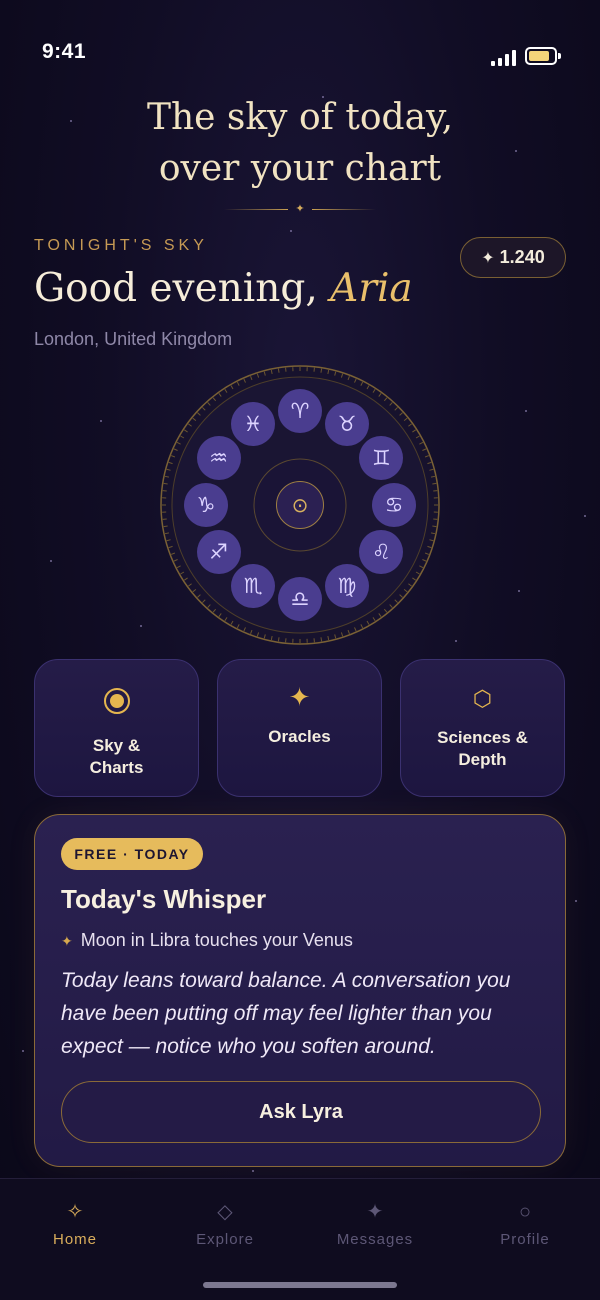  What do you see at coordinates (216, 940) in the screenshot?
I see `transit-text: Moon in Libra touches your Venus` at bounding box center [216, 940].